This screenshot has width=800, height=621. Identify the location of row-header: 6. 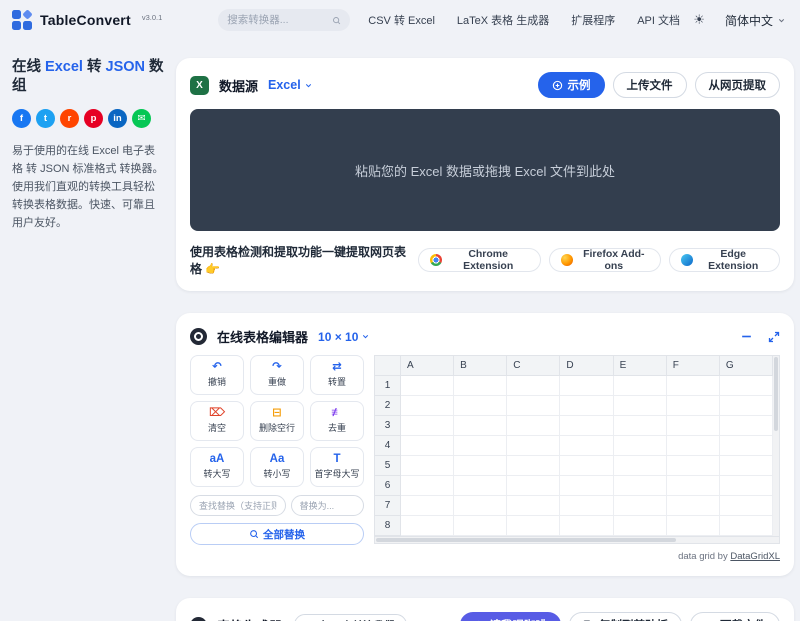
(388, 486).